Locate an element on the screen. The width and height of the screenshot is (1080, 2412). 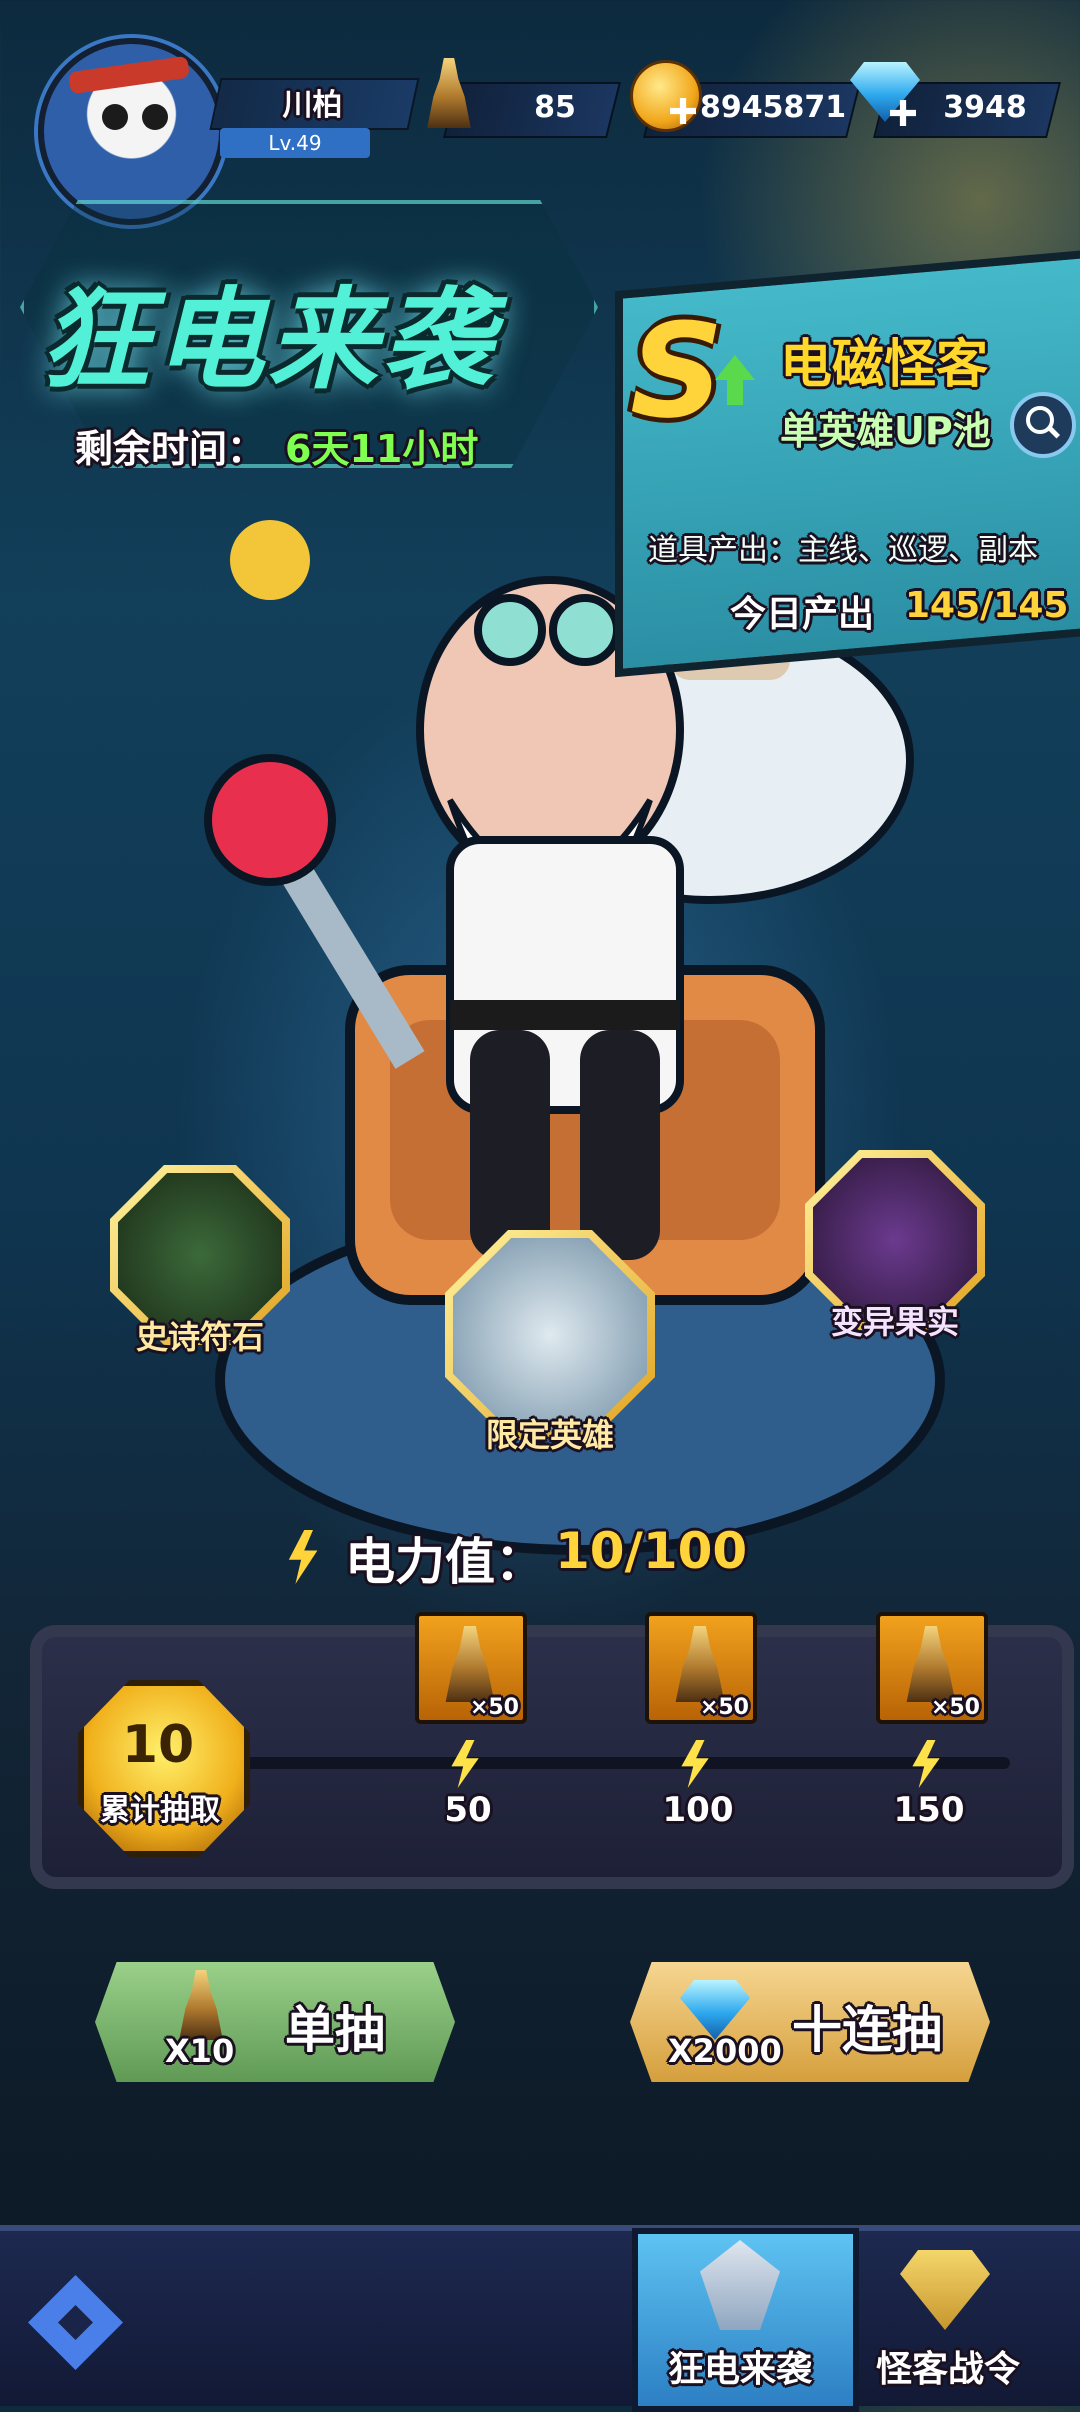
tab-event-label: 狂电来袭 is located at coordinates (739, 2369).